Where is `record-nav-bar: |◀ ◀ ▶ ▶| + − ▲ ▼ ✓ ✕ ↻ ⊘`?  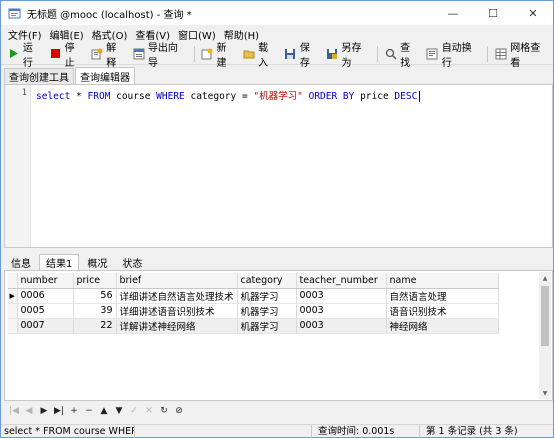
record-nav-bar: |◀ ◀ ▶ ▶| + − ▲ ▼ ✓ ✕ ↻ ⊘ is located at coordinates (278, 411).